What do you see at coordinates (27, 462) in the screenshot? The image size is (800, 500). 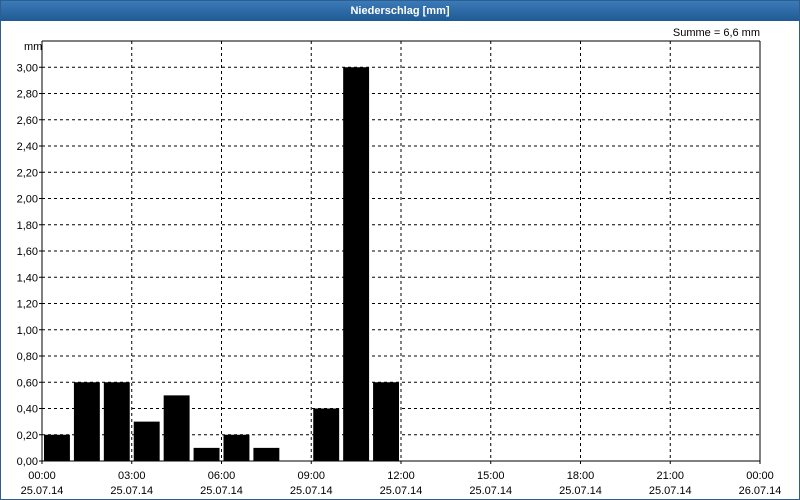 I see `y-tick-label: 0,00` at bounding box center [27, 462].